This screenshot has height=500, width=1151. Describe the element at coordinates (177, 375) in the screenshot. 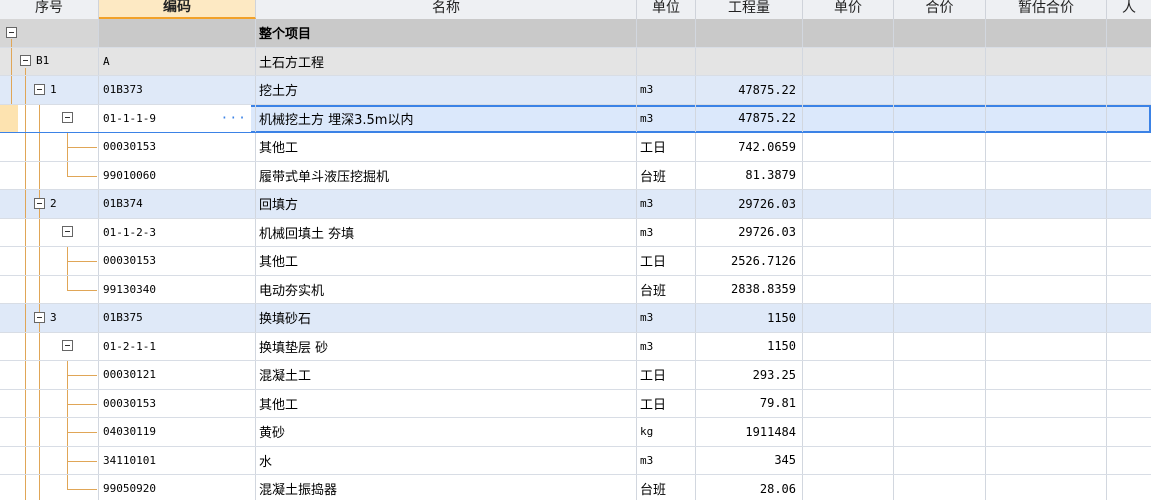

I see `code-cell: 00030121` at that location.